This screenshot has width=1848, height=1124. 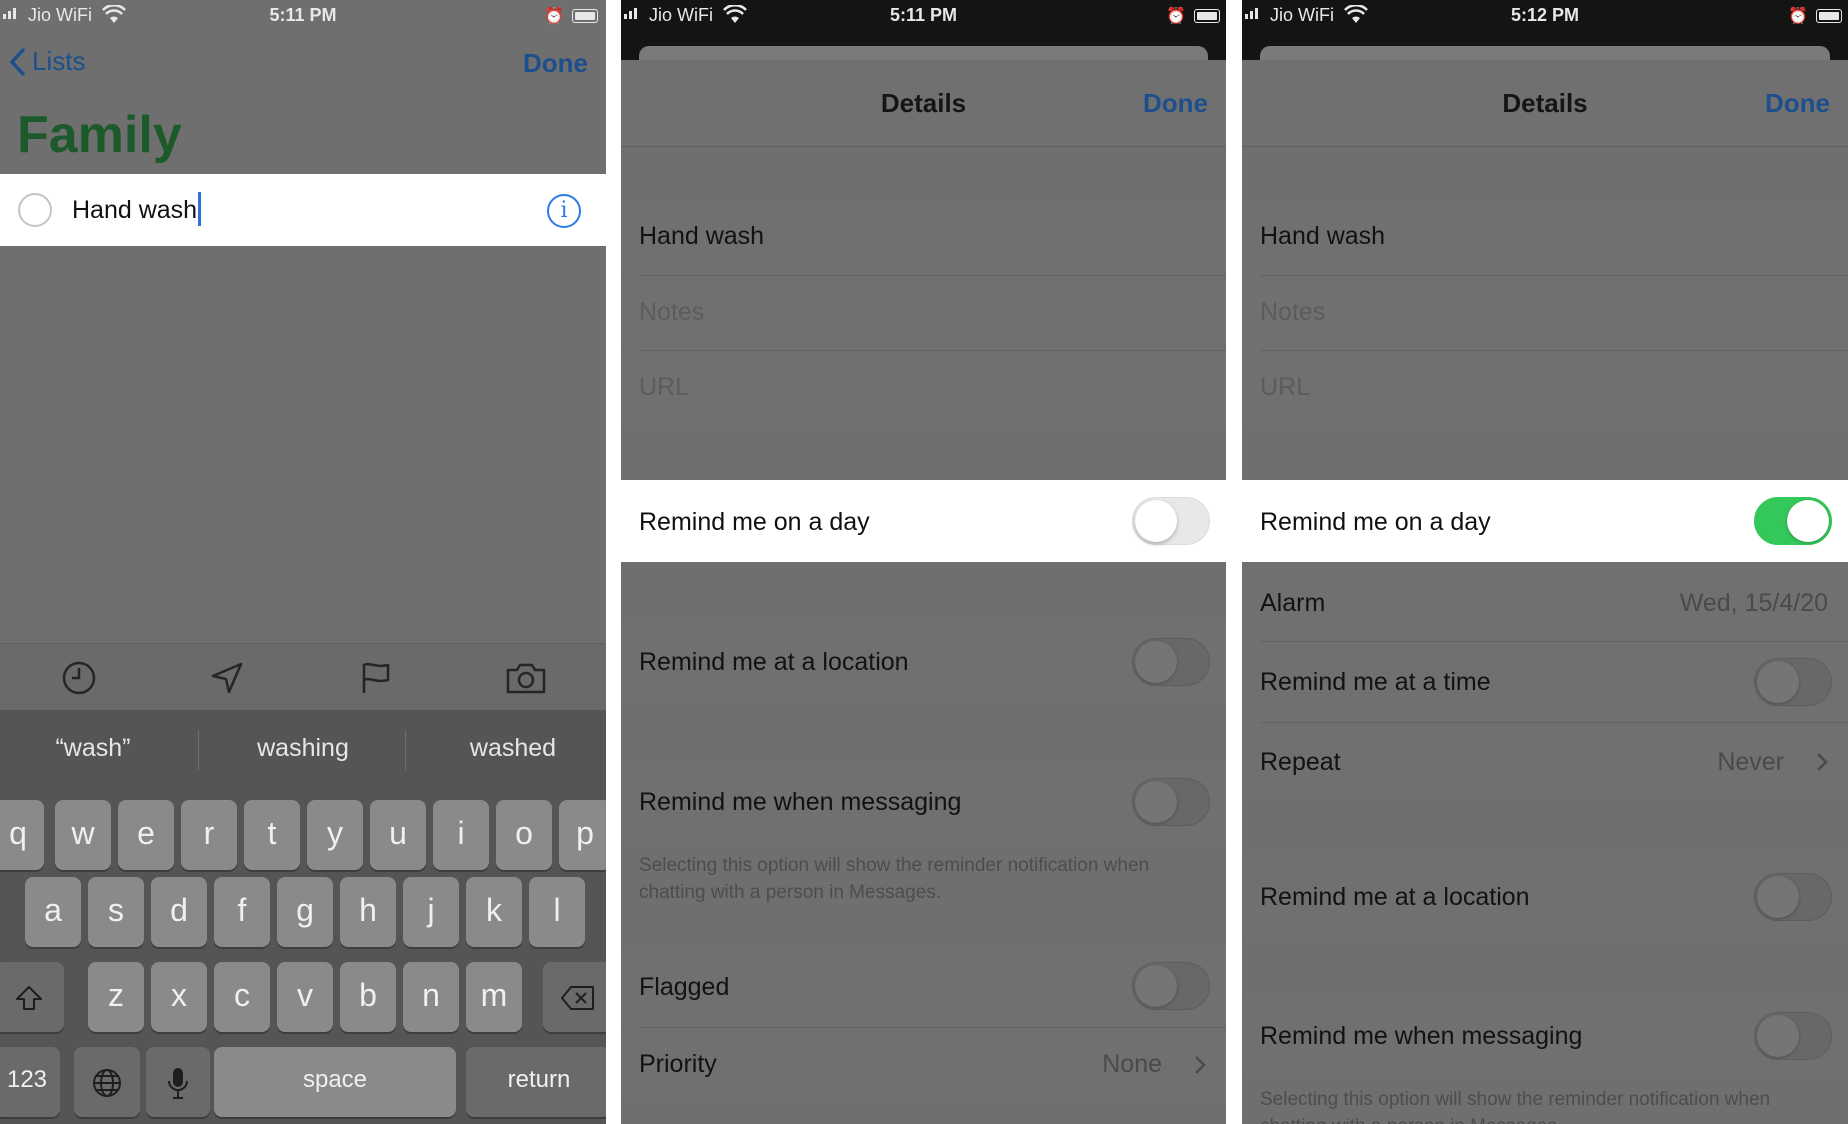 What do you see at coordinates (431, 997) in the screenshot?
I see `key: n` at bounding box center [431, 997].